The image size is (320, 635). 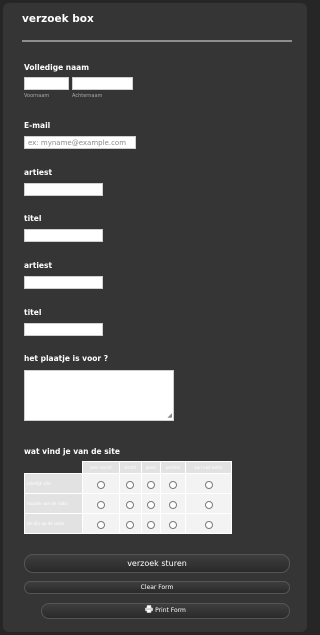 What do you see at coordinates (99, 395) in the screenshot?
I see `dedication-textarea: ◢` at bounding box center [99, 395].